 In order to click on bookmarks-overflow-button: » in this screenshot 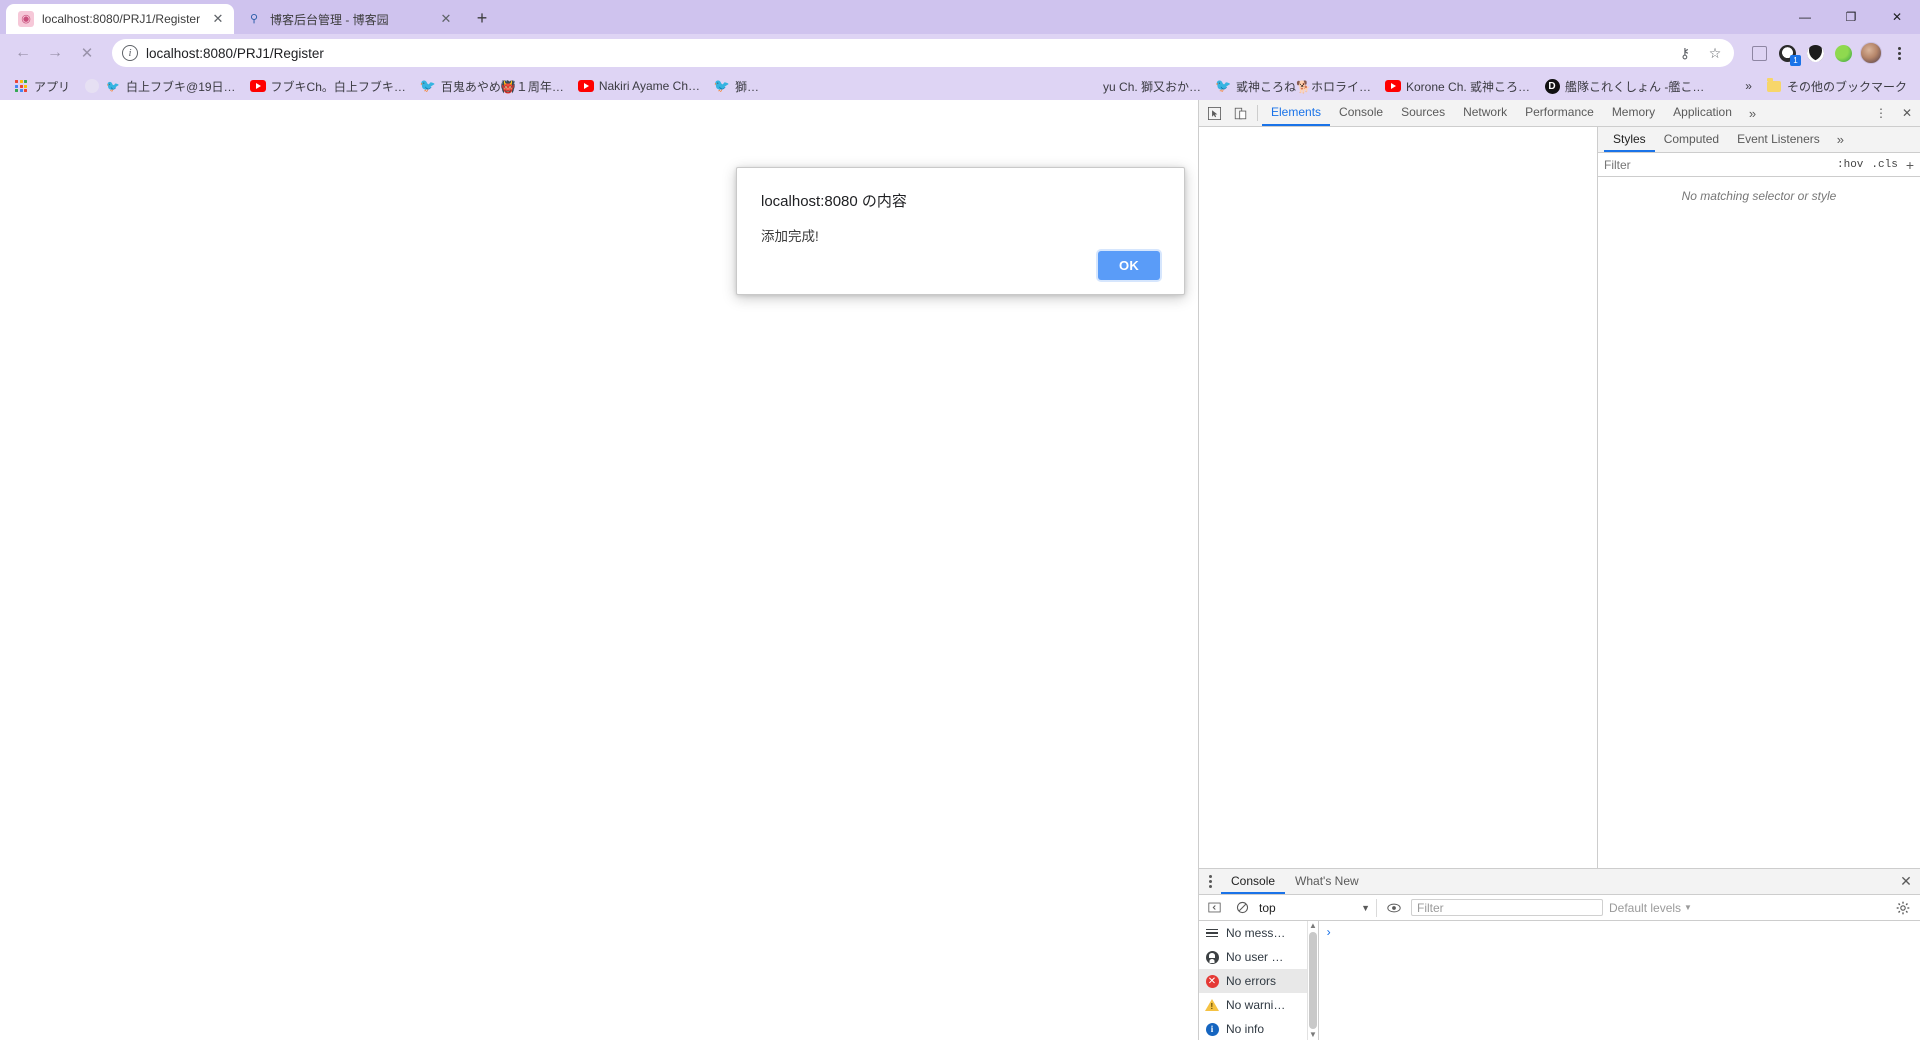, I will do `click(1748, 86)`.